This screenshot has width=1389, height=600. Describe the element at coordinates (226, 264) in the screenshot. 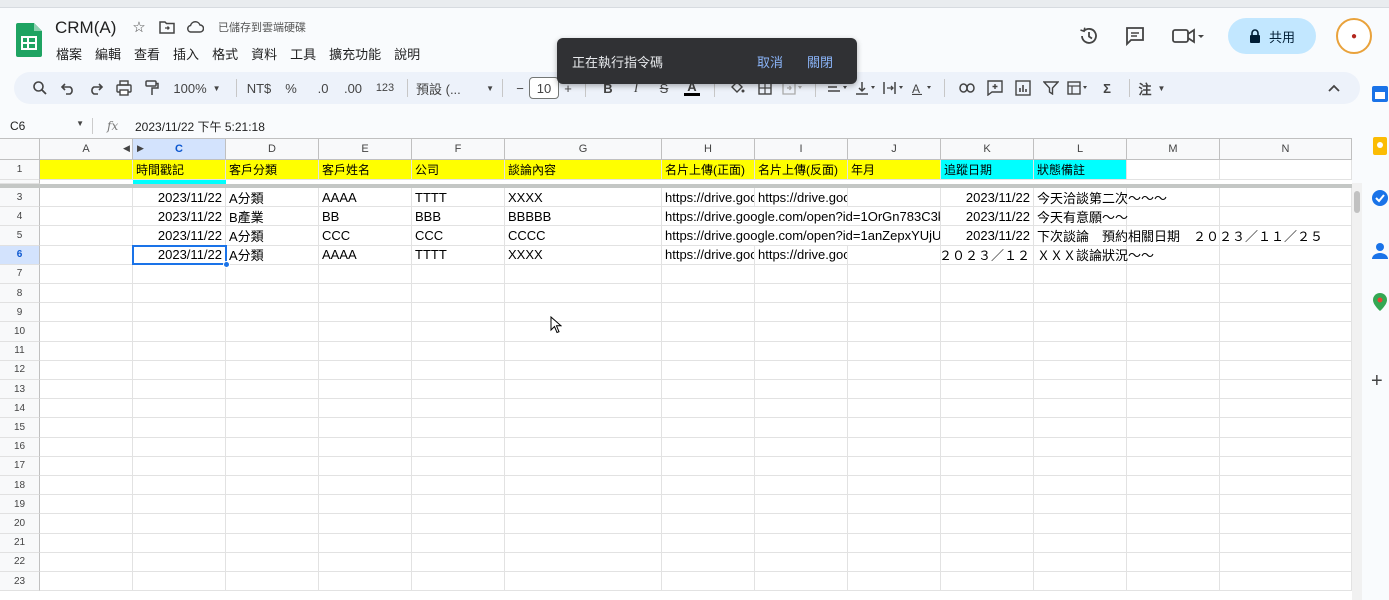

I see `fill-handle` at that location.